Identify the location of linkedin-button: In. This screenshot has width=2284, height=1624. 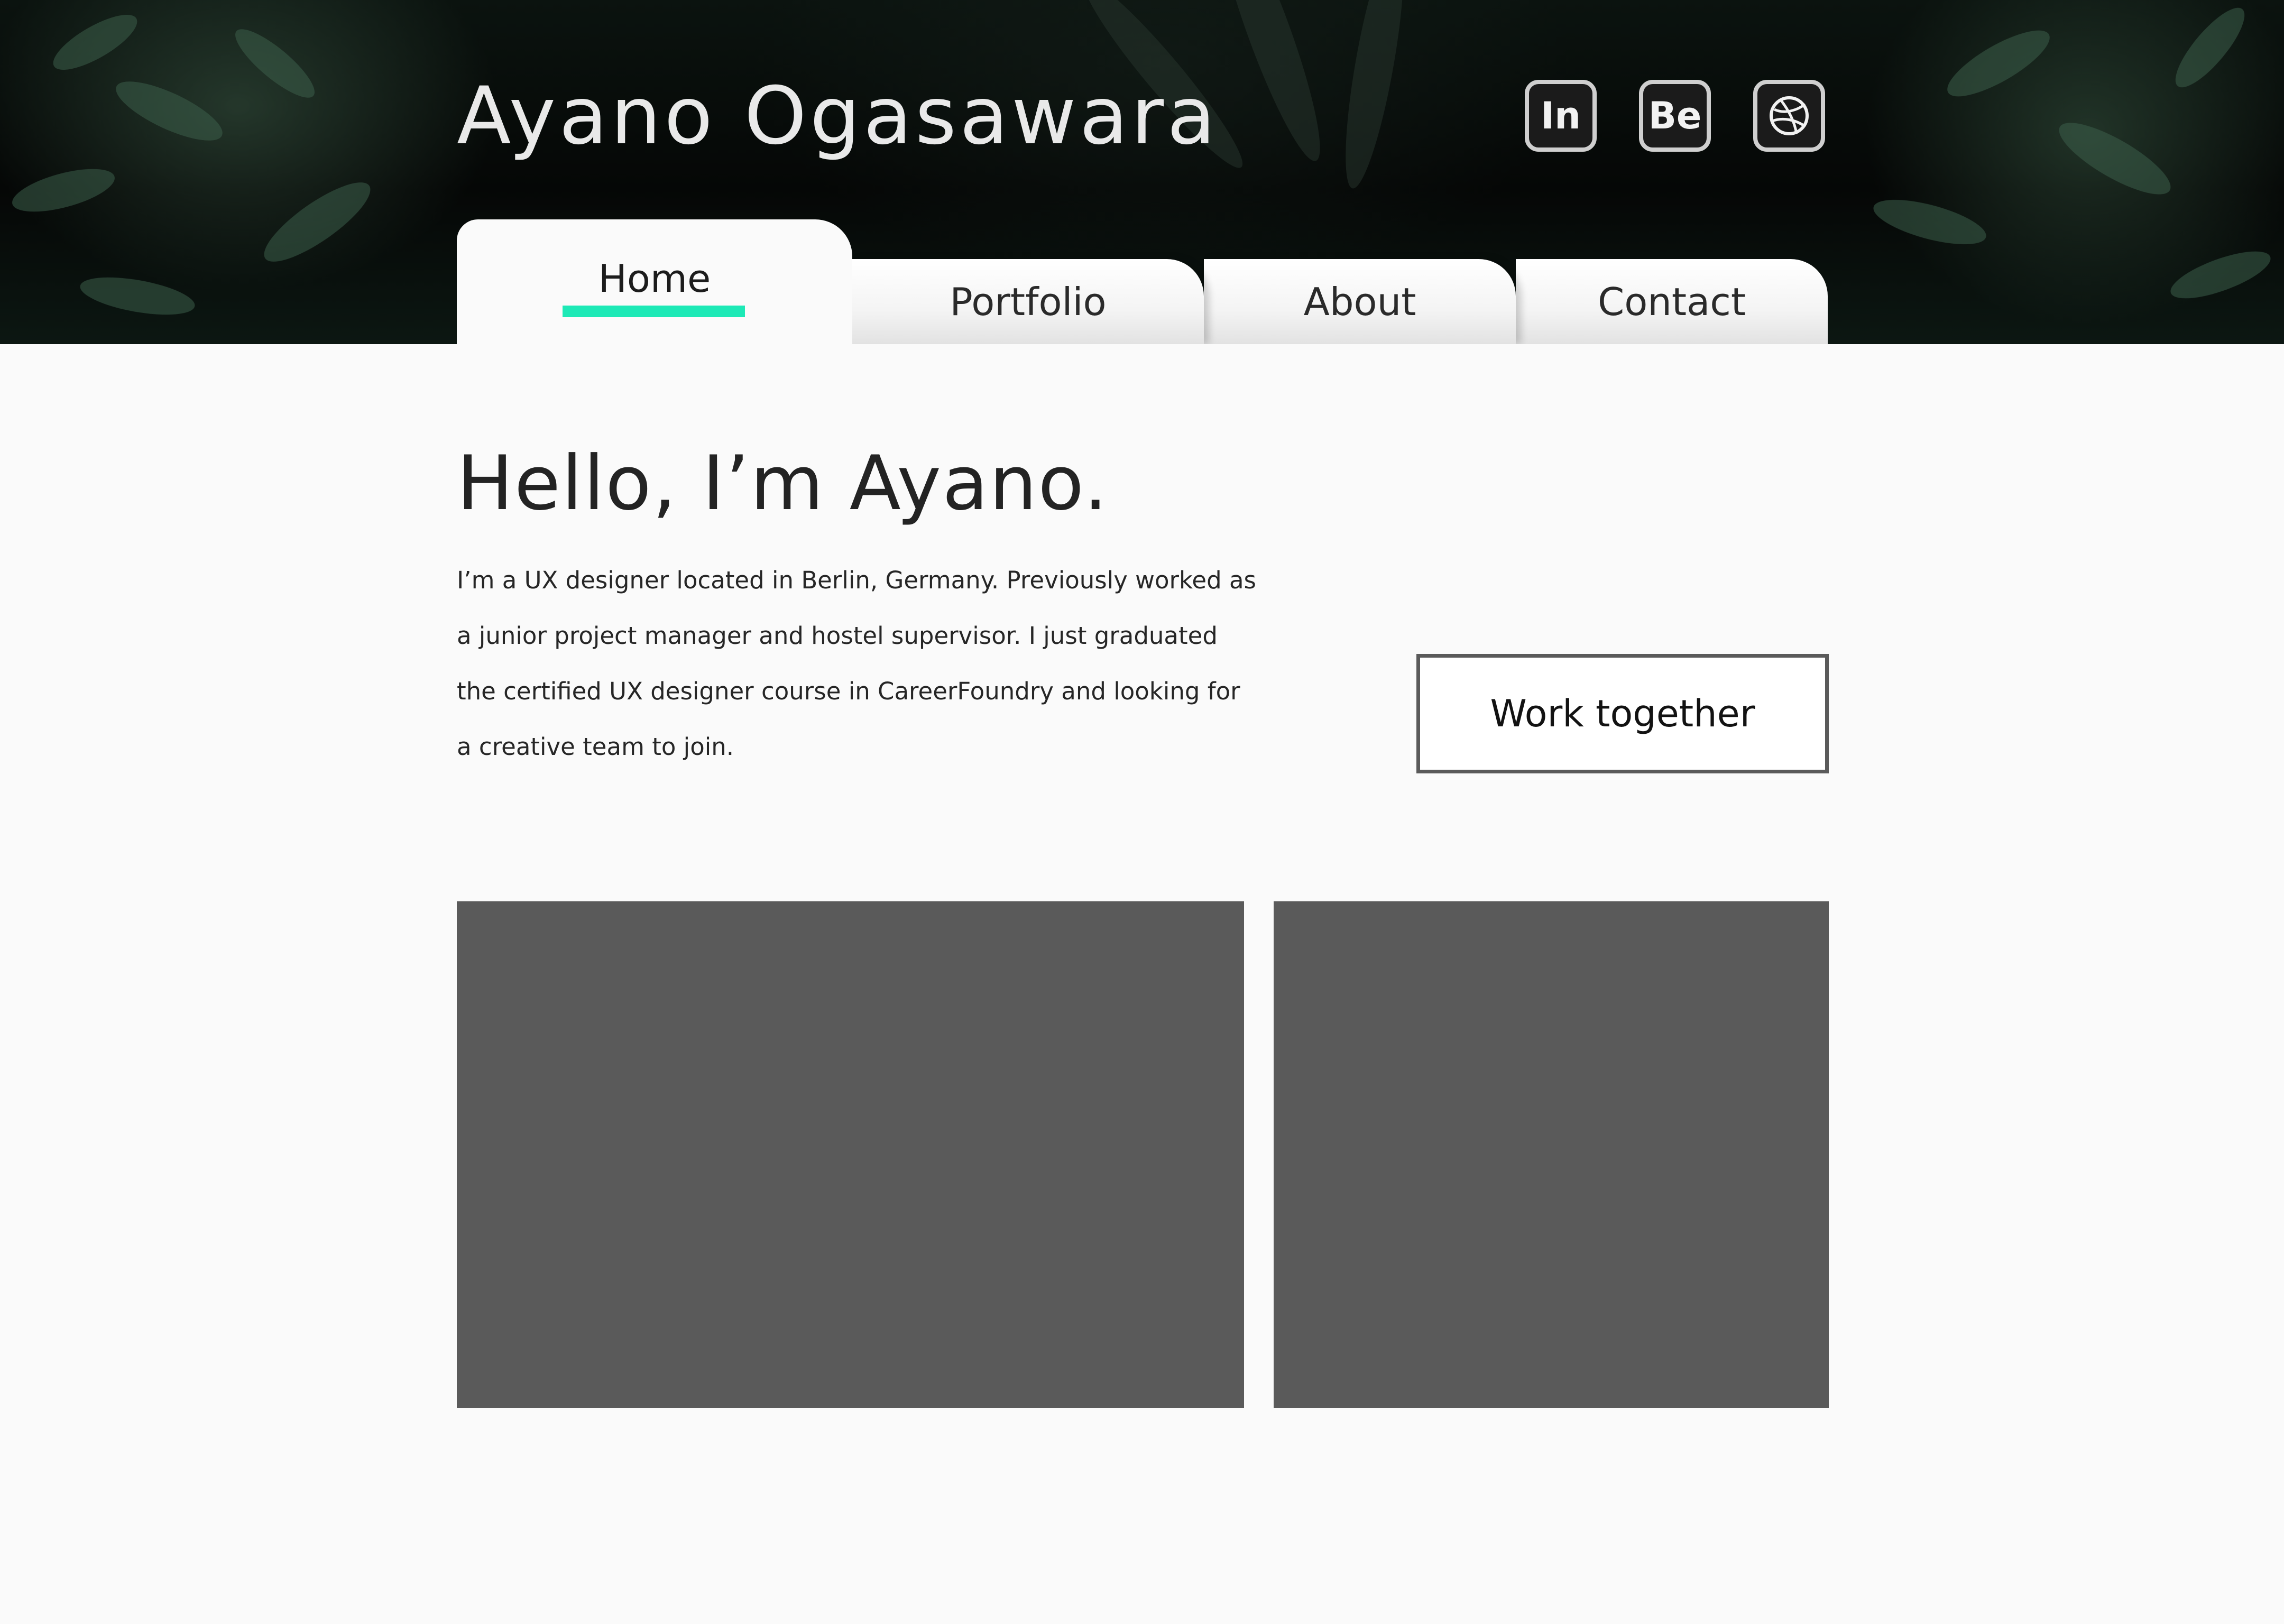
(1561, 116).